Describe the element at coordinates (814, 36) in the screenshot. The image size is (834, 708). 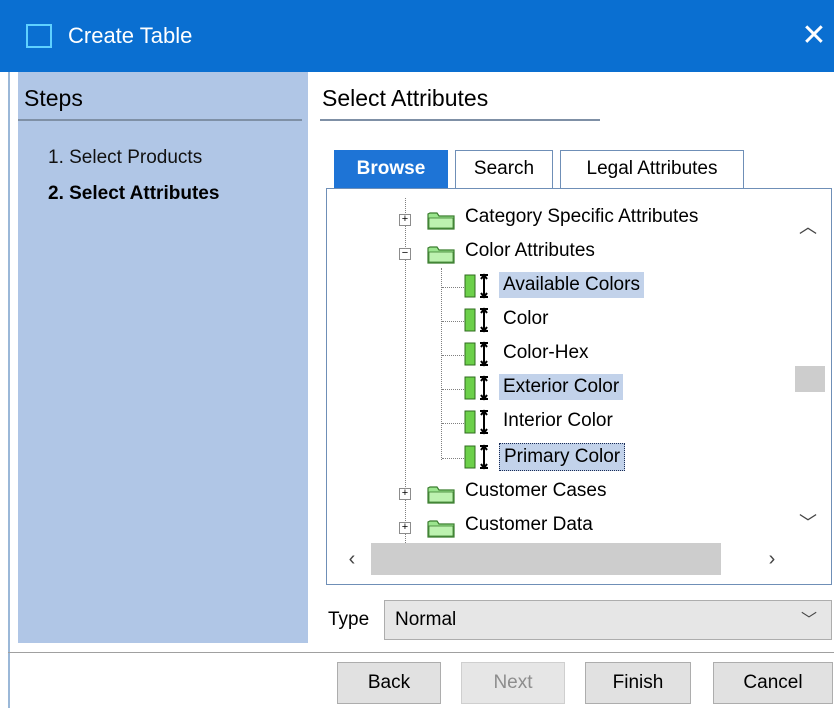
I see `close-icon: ✕` at that location.